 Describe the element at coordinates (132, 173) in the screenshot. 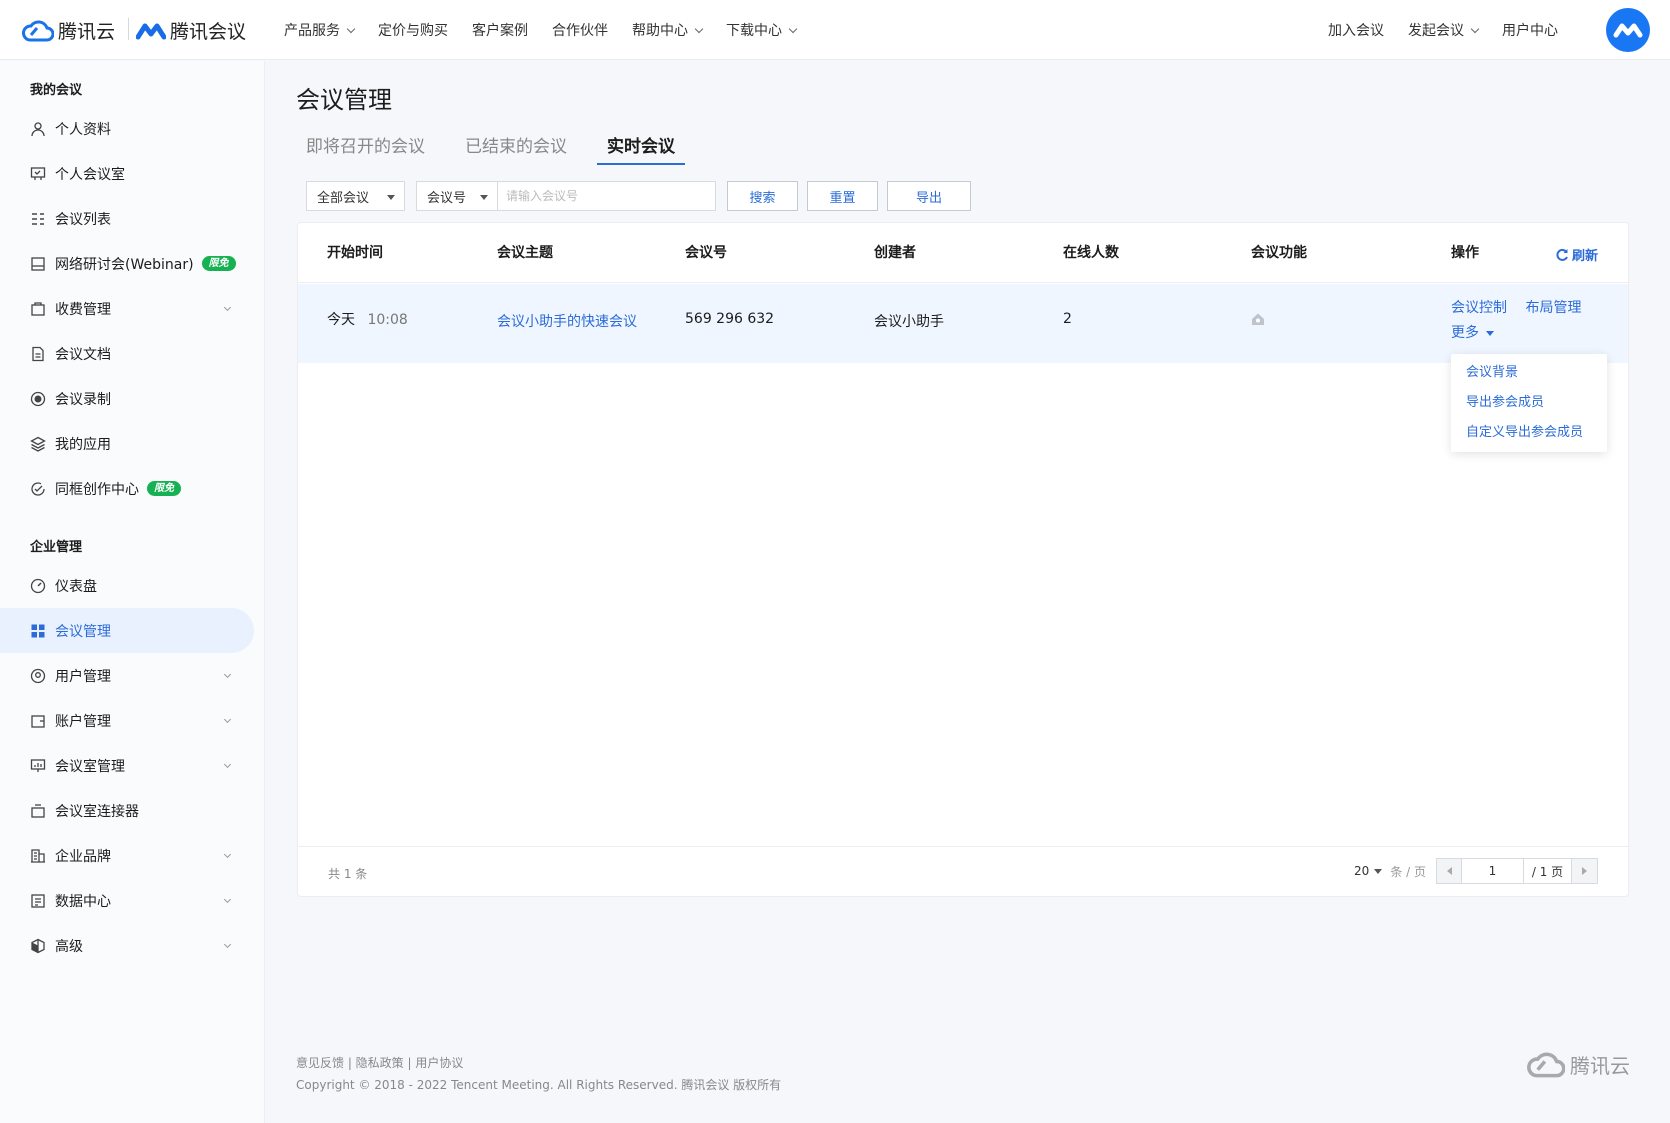

I see `sidebar-item-personal-room: 个人会议室` at that location.